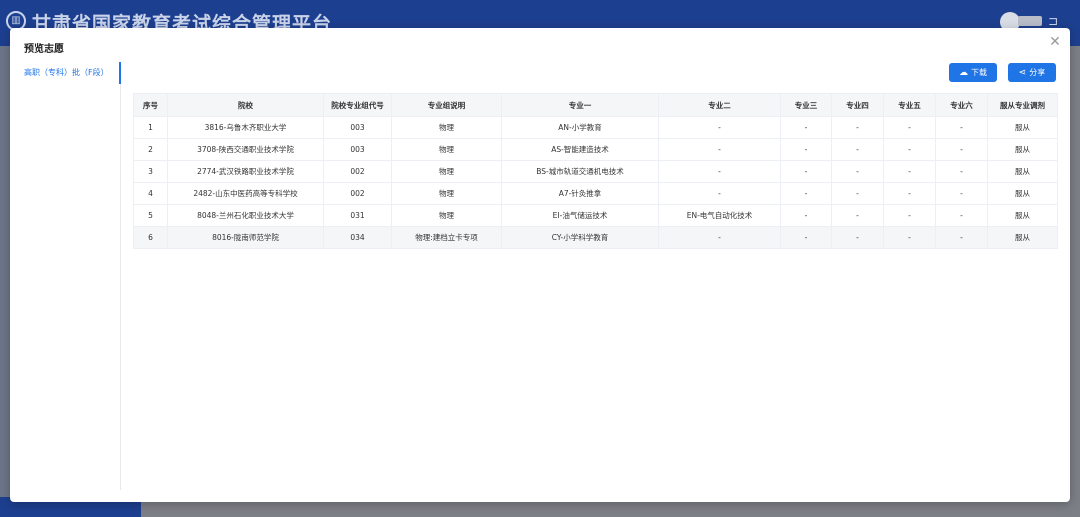 This screenshot has height=517, width=1080. I want to click on col-header-index: 序号, so click(150, 105).